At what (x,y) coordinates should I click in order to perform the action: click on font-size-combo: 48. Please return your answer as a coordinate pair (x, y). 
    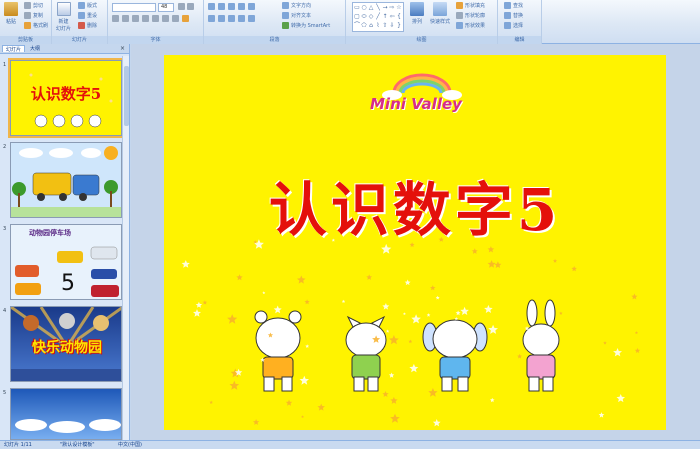
    Looking at the image, I should click on (166, 7).